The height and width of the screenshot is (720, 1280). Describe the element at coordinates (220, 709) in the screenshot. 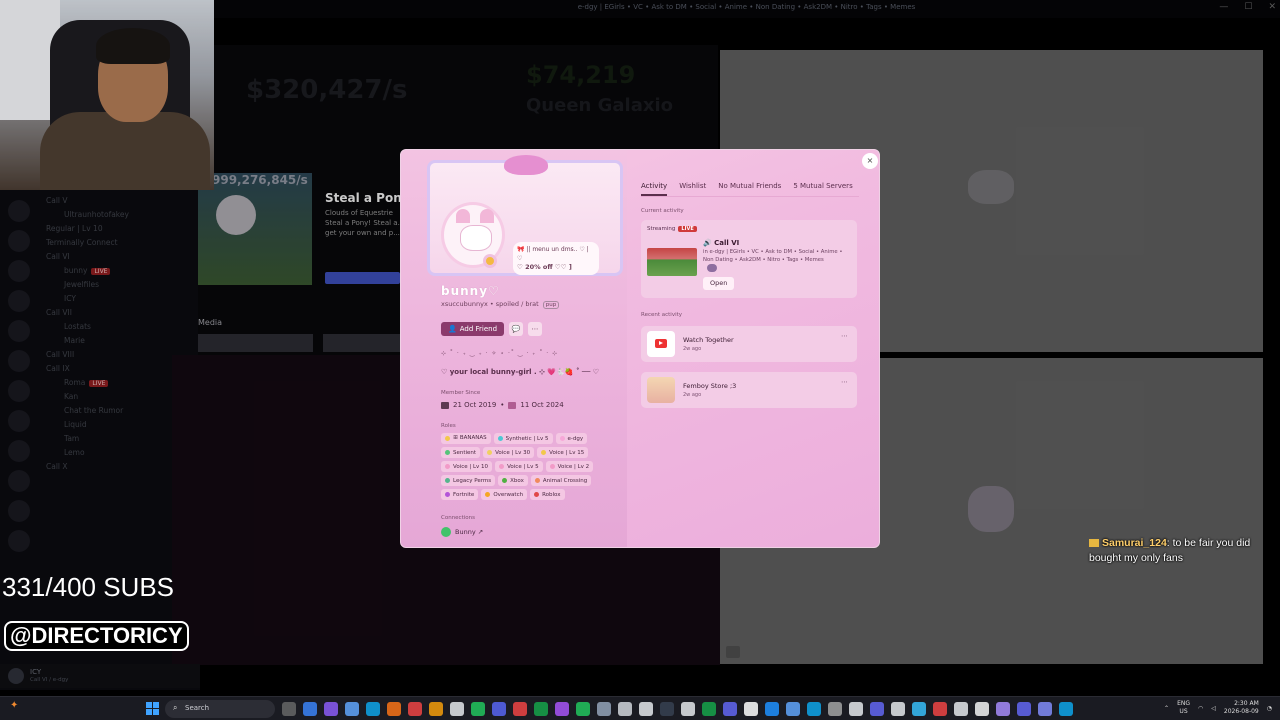

I see `taskbar-search: ⌕ Search` at that location.